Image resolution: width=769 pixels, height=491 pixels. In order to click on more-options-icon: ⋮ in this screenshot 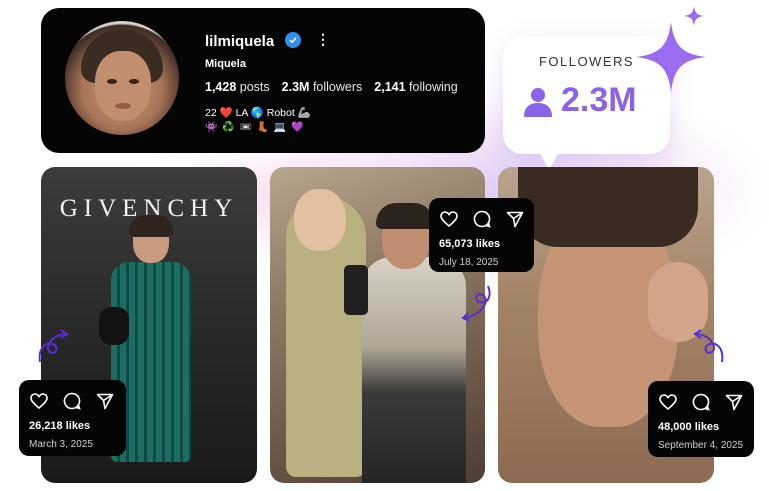, I will do `click(323, 39)`.